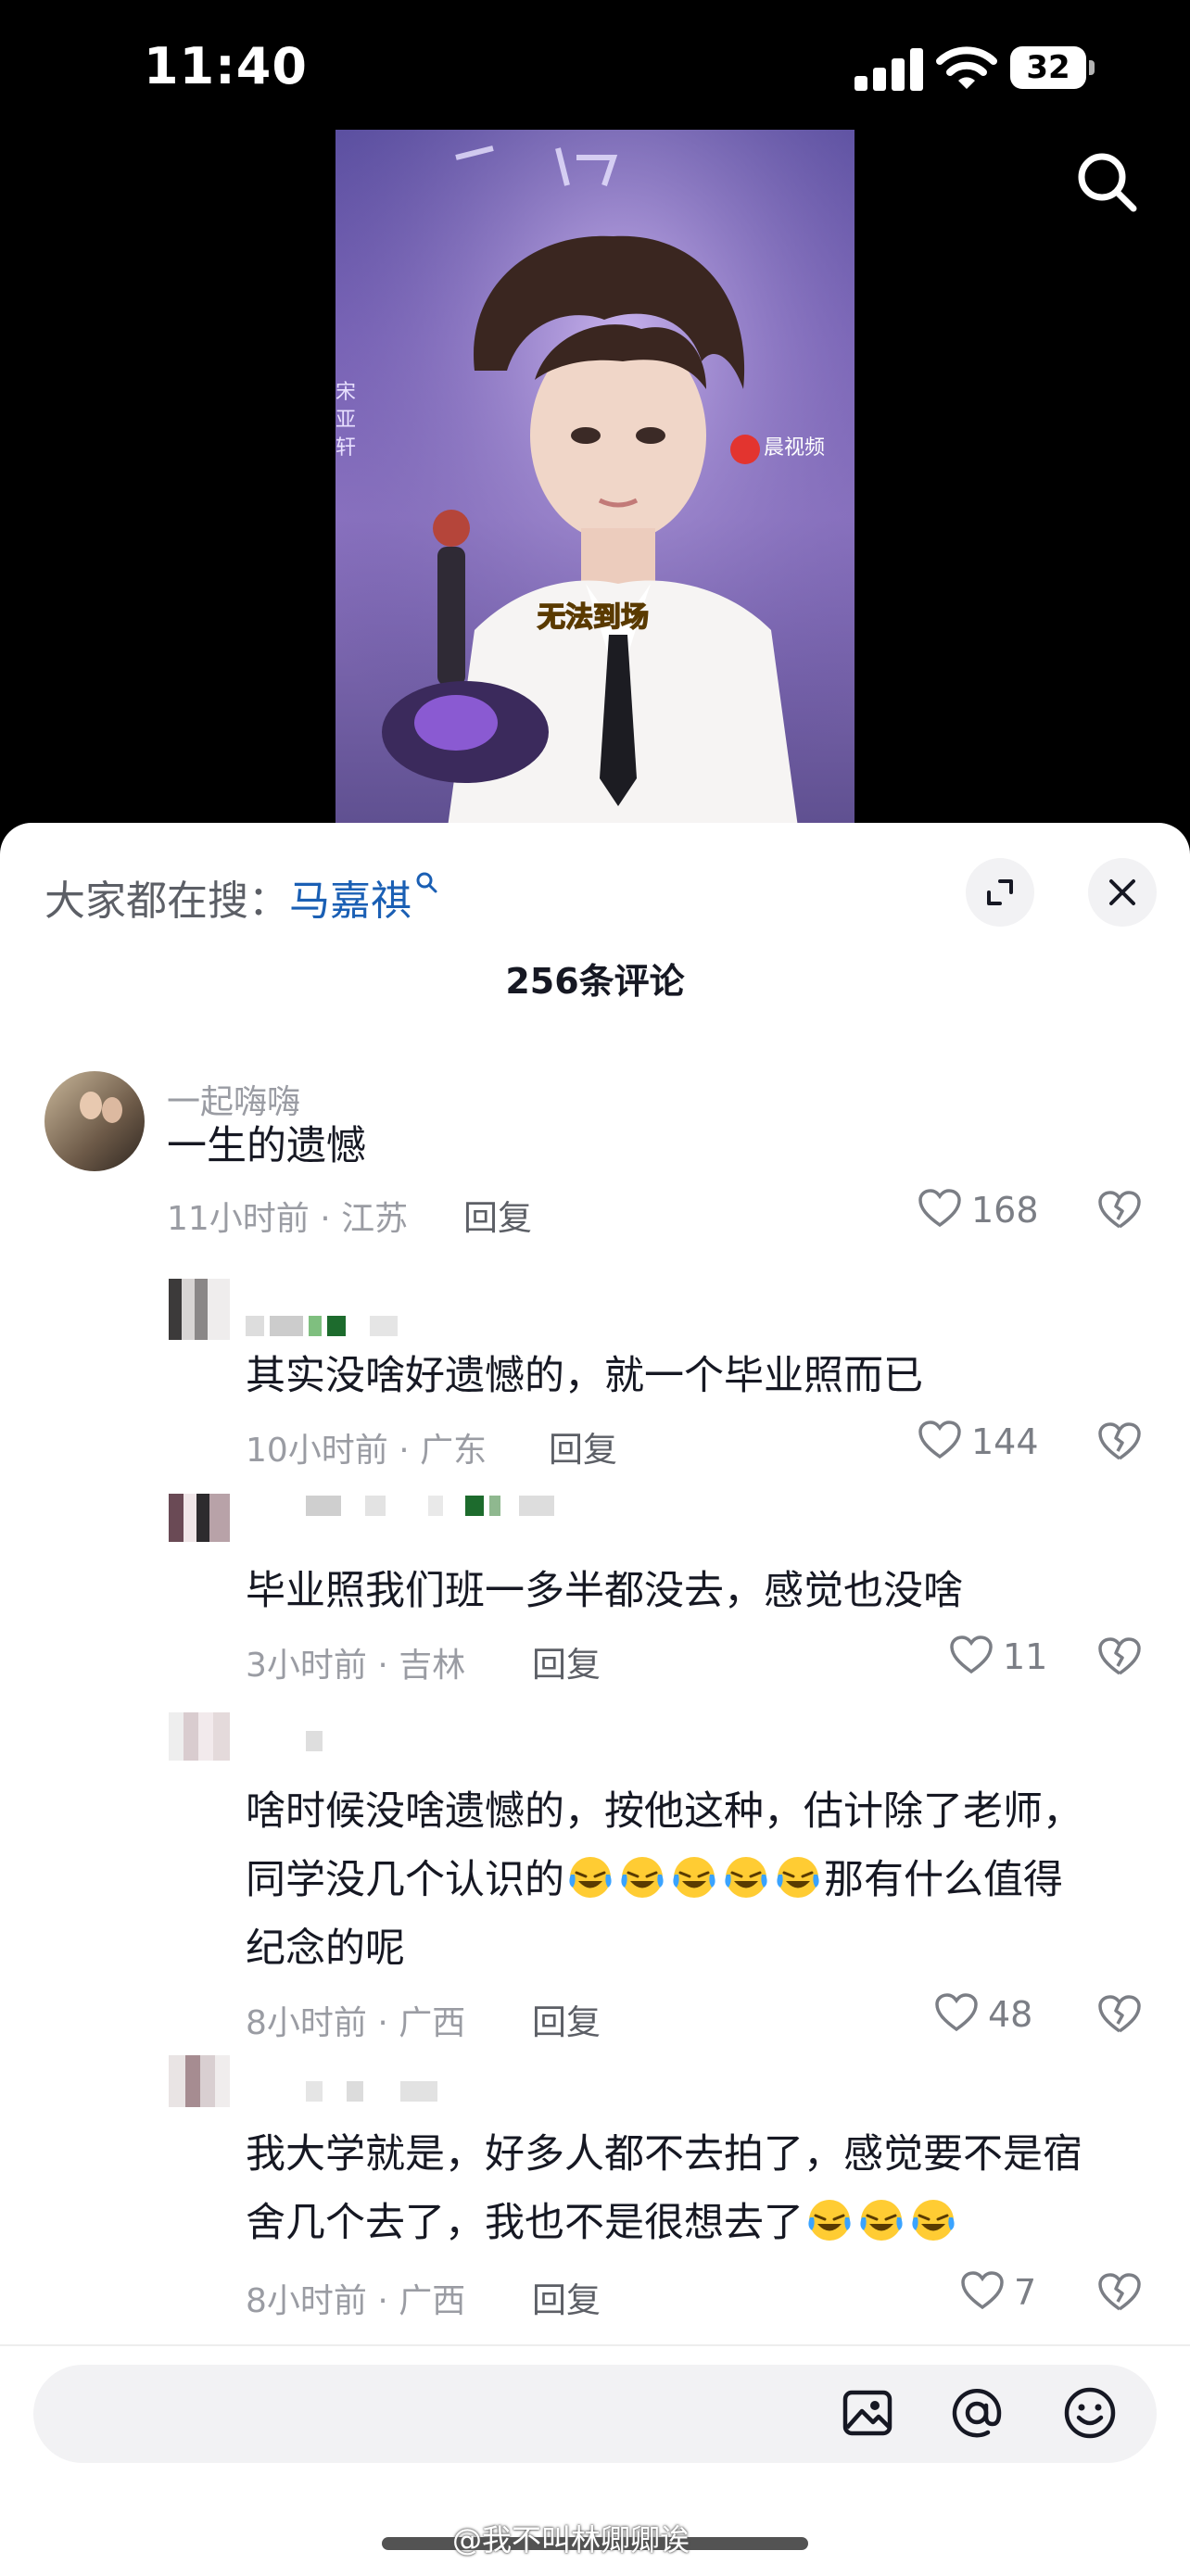 This screenshot has height=2576, width=1190. What do you see at coordinates (226, 66) in the screenshot?
I see `status-time: 11:40` at bounding box center [226, 66].